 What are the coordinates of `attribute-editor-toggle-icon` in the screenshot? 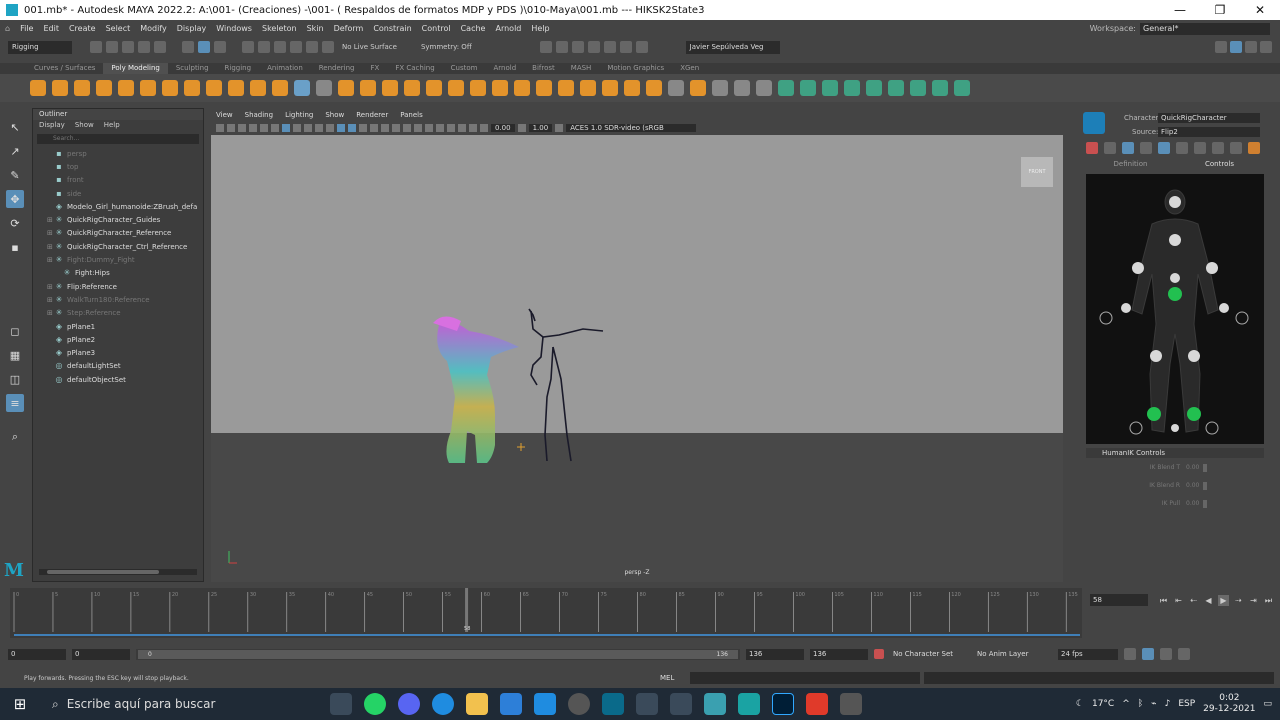 It's located at (1236, 47).